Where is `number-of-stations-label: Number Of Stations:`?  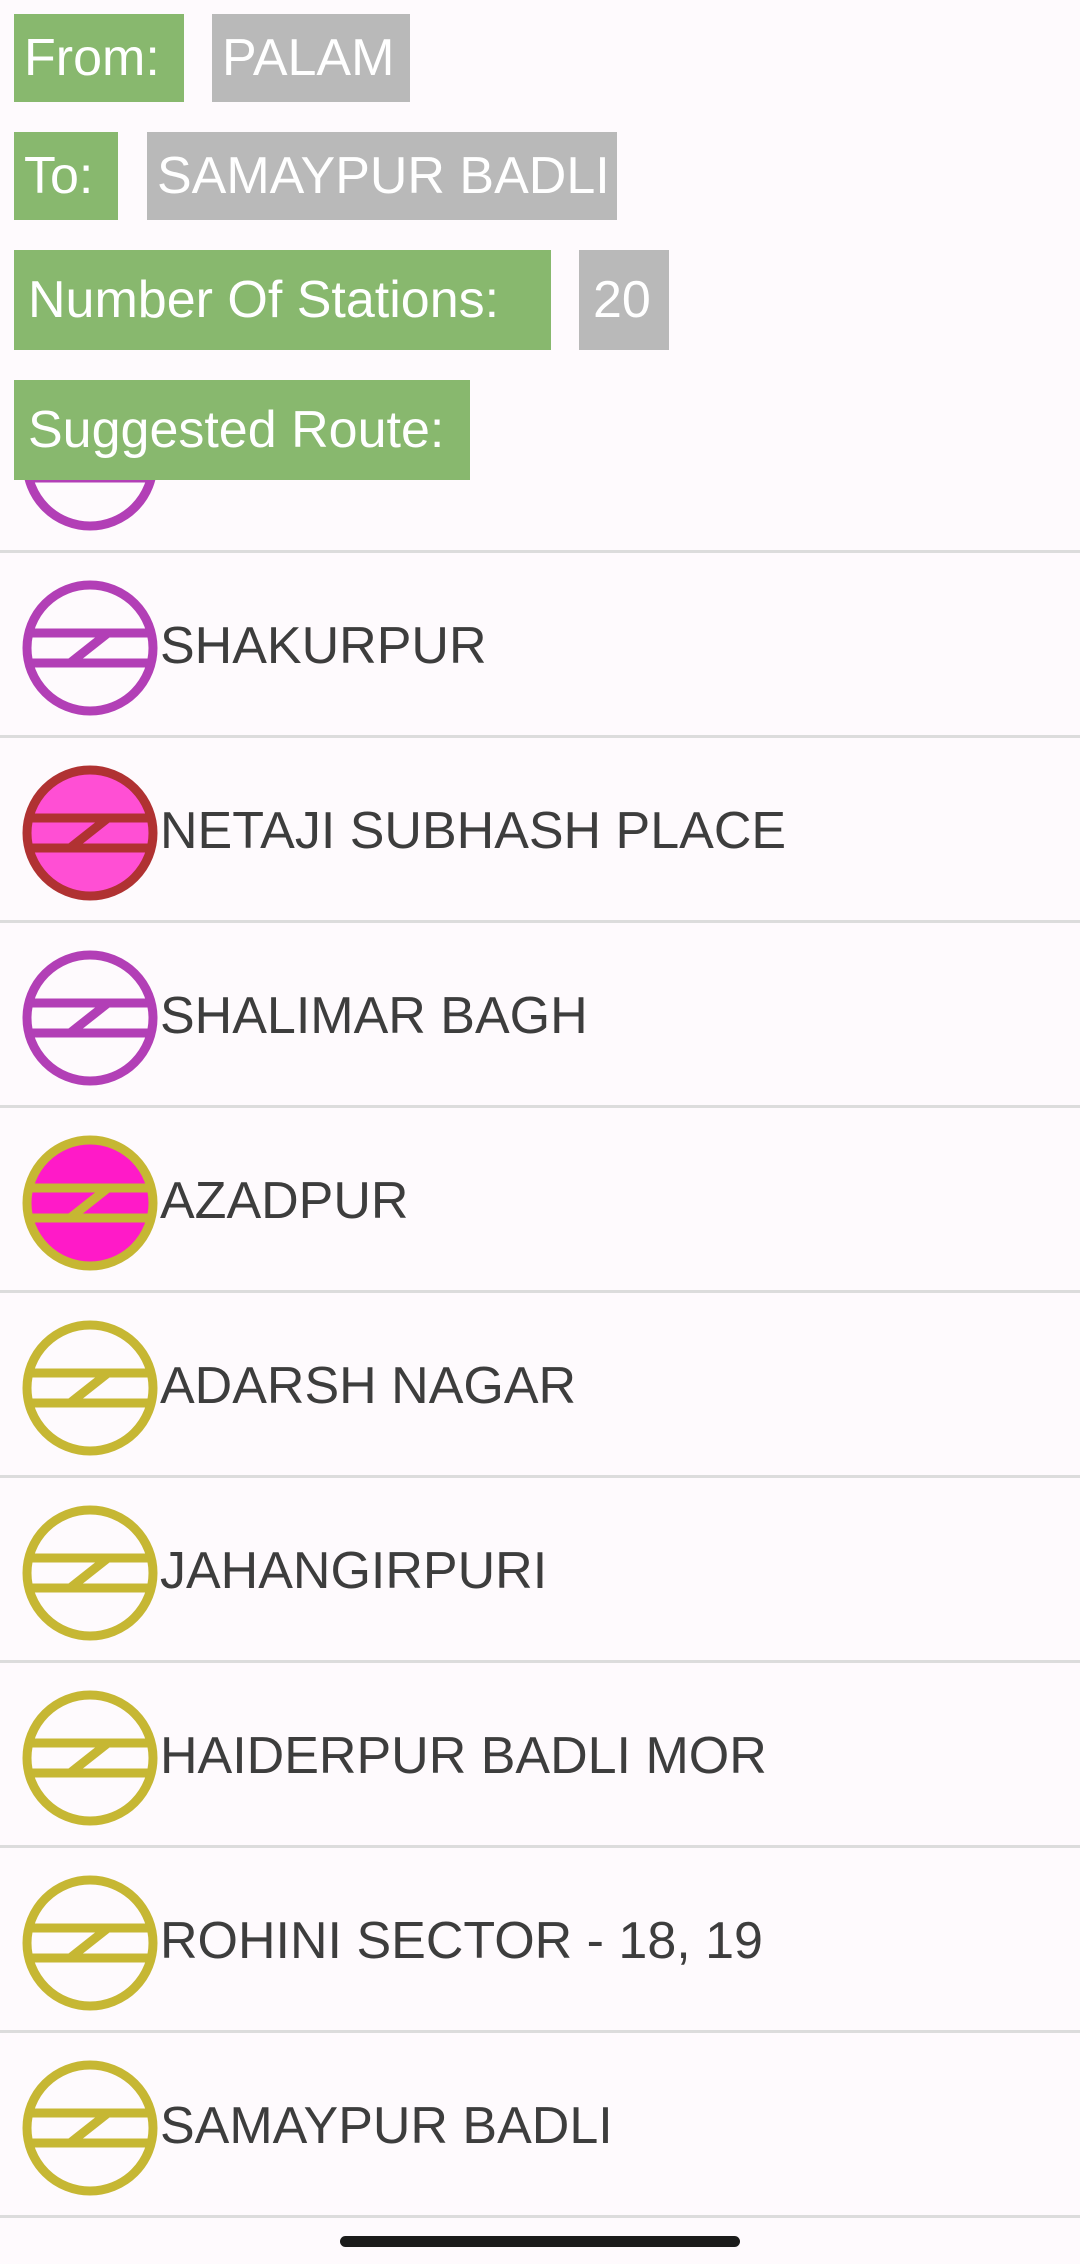
number-of-stations-label: Number Of Stations: is located at coordinates (282, 300).